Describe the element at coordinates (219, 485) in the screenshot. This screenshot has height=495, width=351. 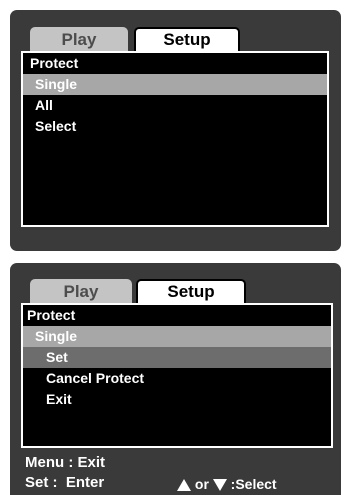
I see `down-arrow-icon` at that location.